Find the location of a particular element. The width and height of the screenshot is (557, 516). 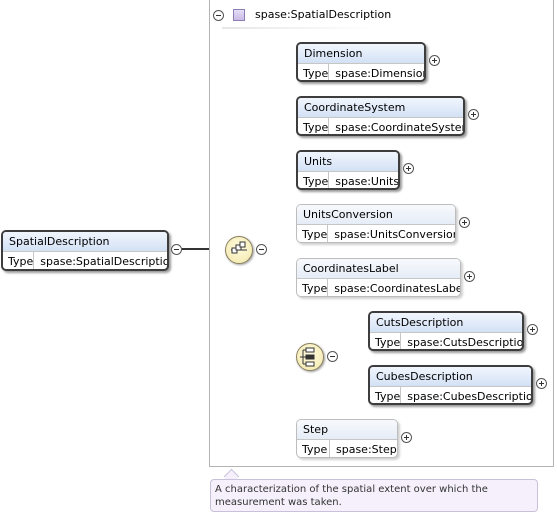

sequence-compositor-icon is located at coordinates (239, 250).